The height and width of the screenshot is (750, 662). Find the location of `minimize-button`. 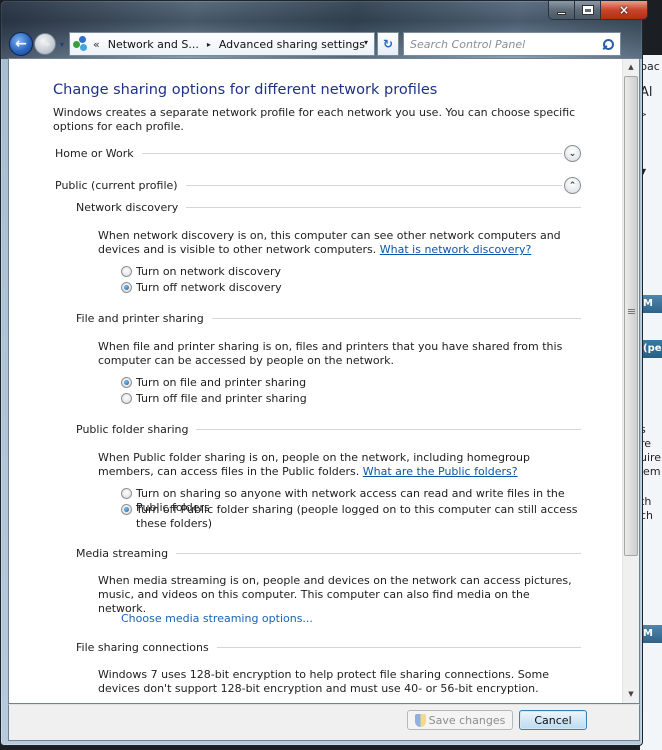

minimize-button is located at coordinates (562, 10).